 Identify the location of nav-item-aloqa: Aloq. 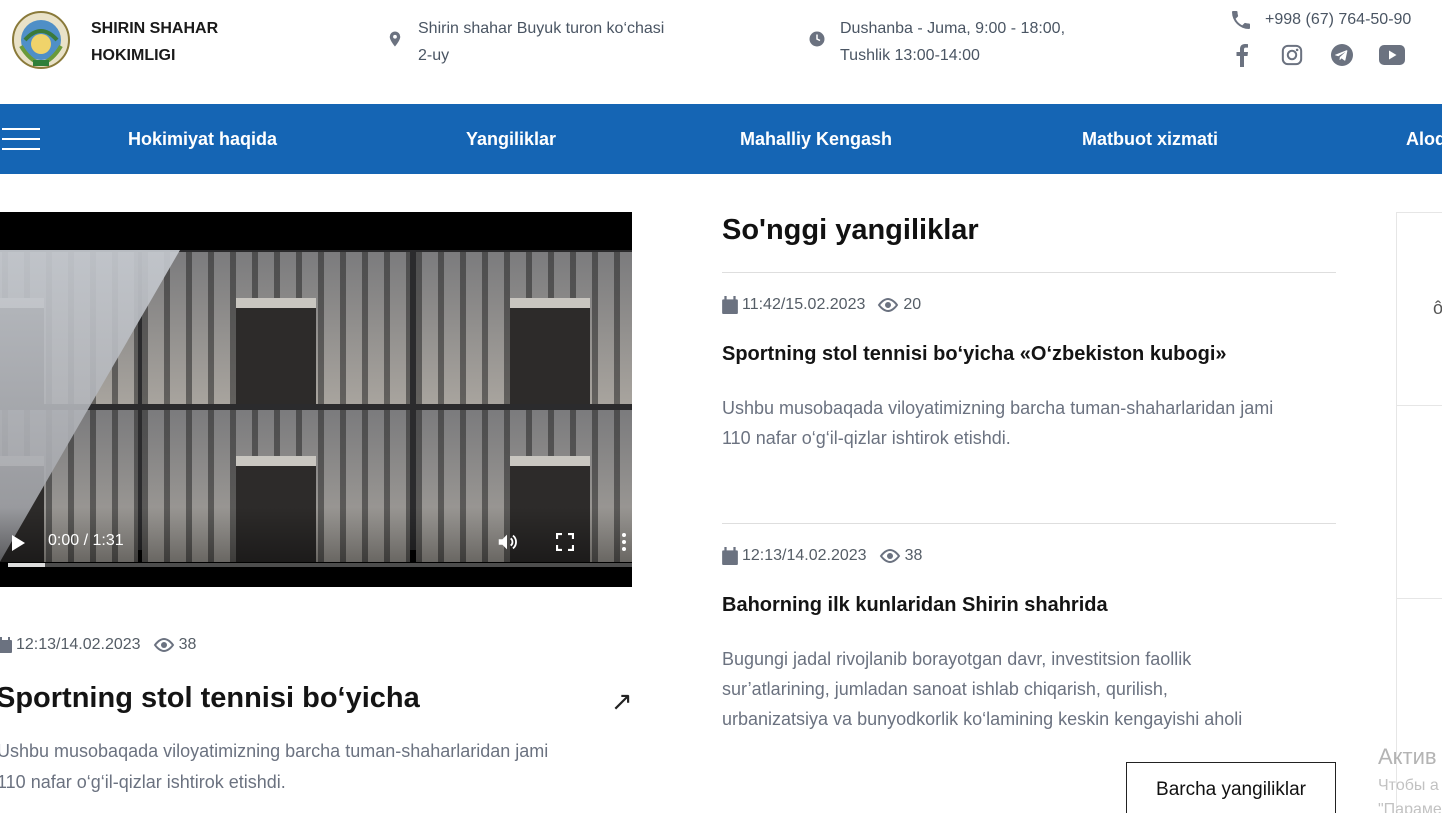
(1424, 139).